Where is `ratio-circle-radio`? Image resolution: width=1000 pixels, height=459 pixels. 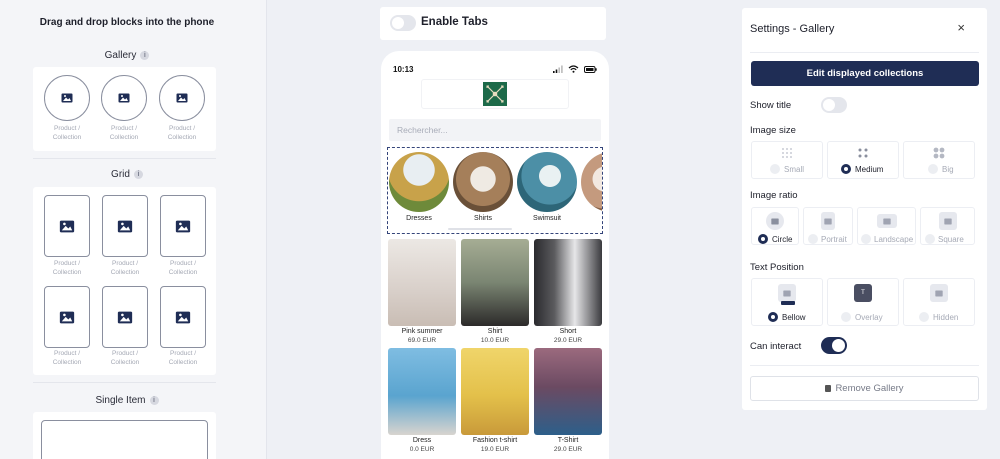 ratio-circle-radio is located at coordinates (763, 239).